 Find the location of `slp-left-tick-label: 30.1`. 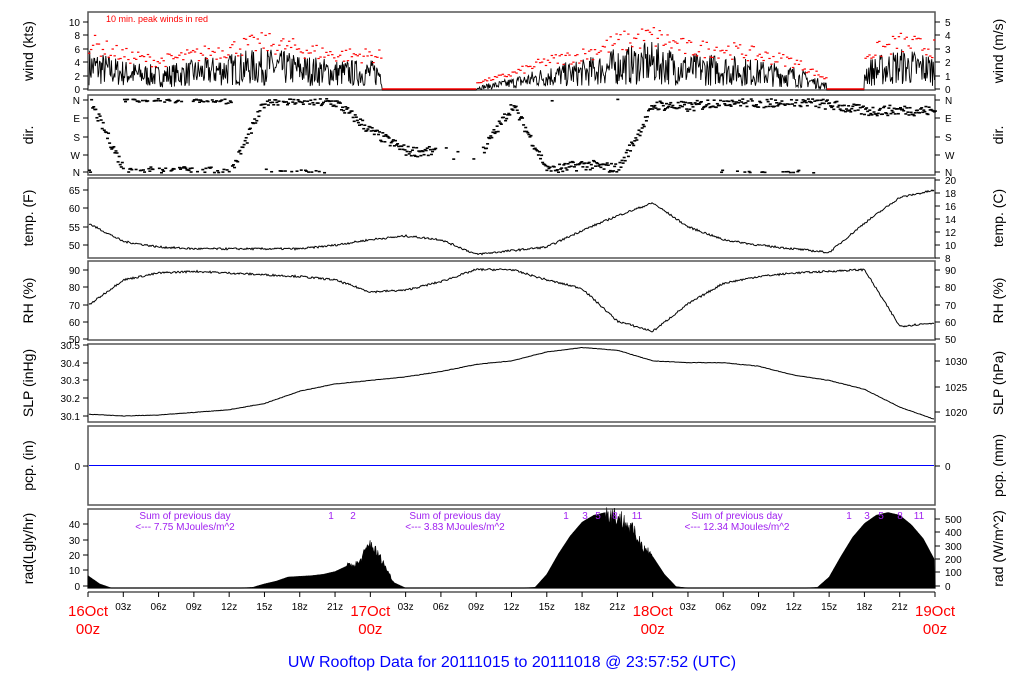

slp-left-tick-label: 30.1 is located at coordinates (71, 417).